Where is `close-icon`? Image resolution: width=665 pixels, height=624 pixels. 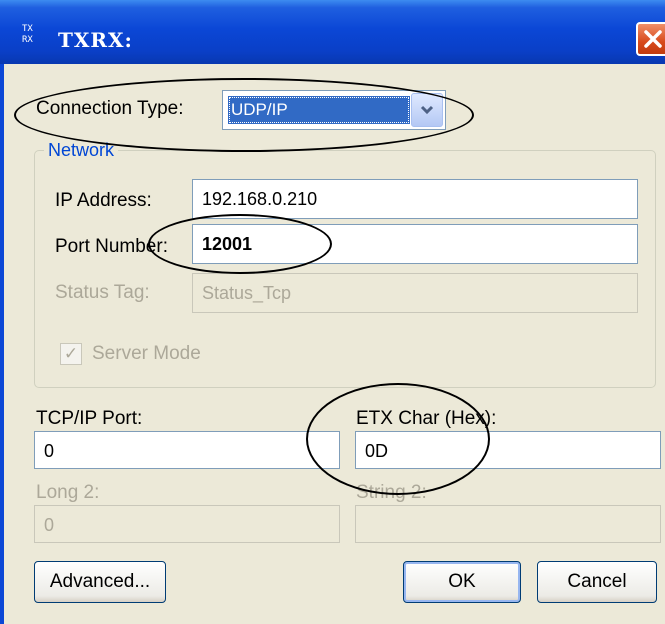
close-icon is located at coordinates (653, 39).